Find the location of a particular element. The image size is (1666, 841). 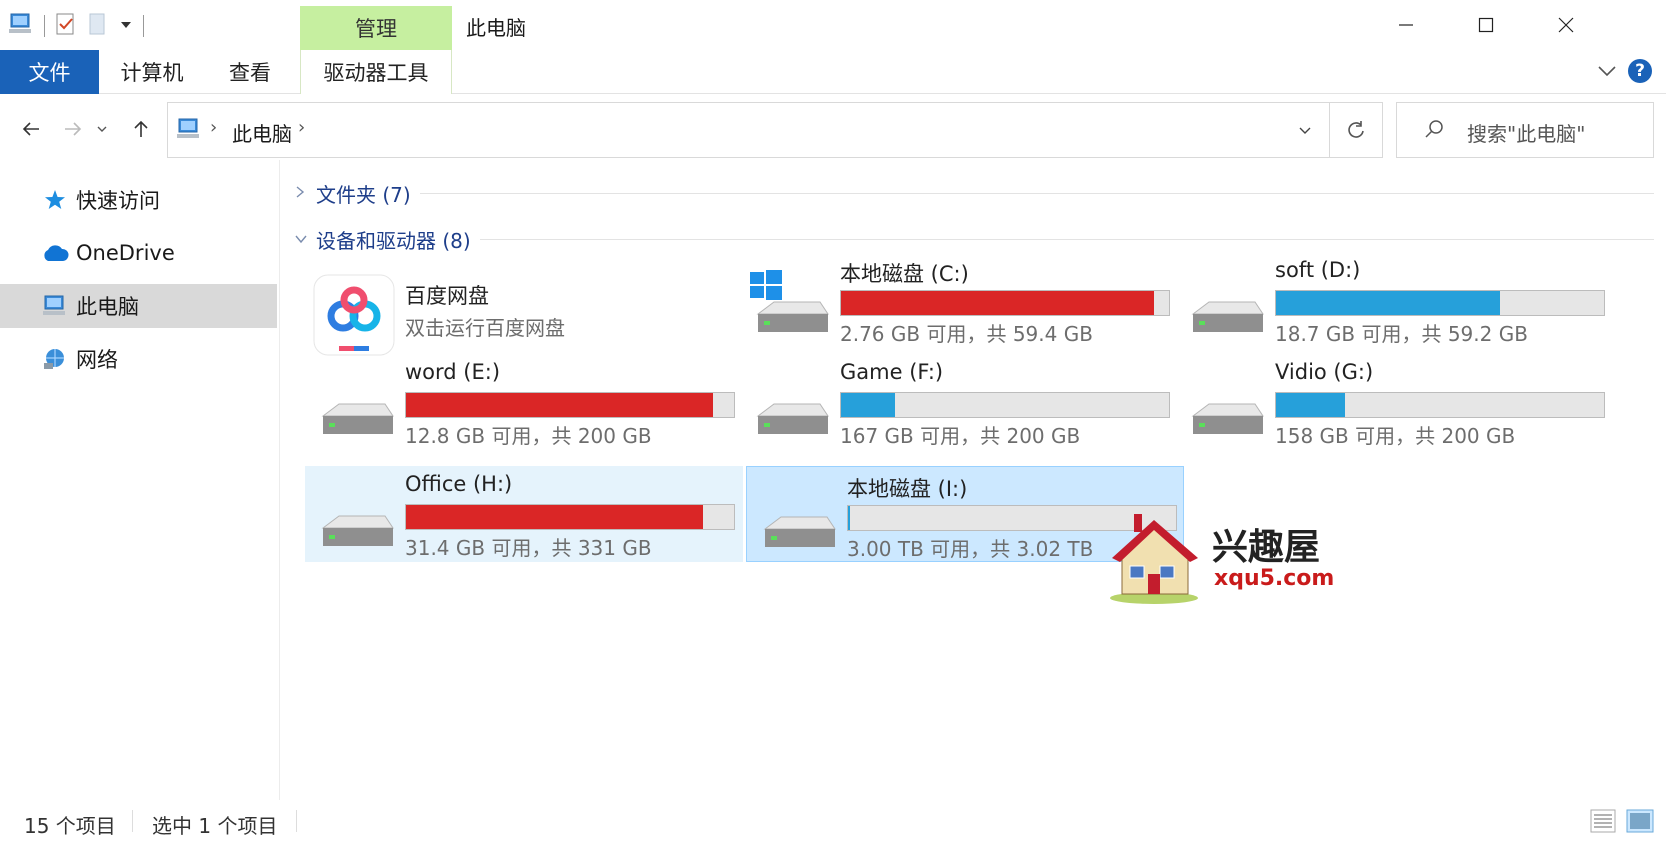

properties-icon is located at coordinates (66, 26).